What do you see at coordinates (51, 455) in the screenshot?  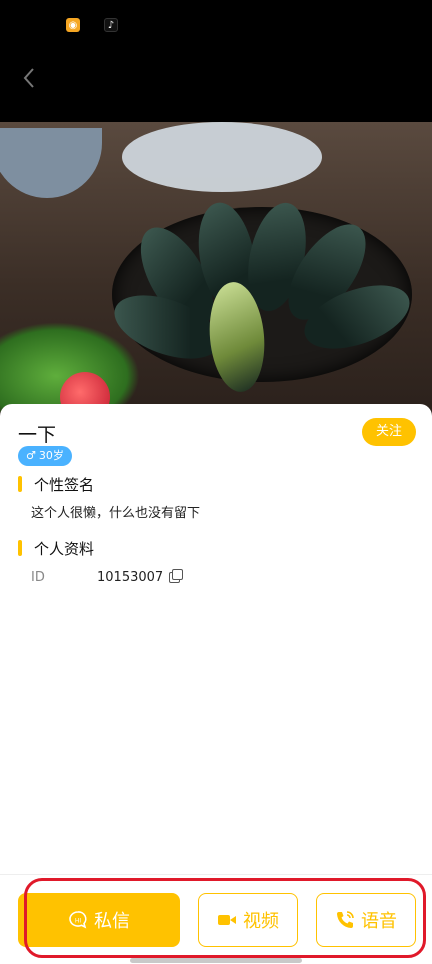 I see `age-text: 30岁` at bounding box center [51, 455].